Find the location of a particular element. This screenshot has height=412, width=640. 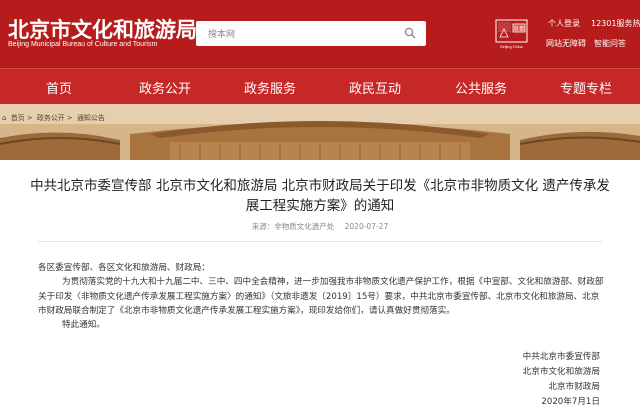

accessibility-link: 网站无障碍 is located at coordinates (566, 43).